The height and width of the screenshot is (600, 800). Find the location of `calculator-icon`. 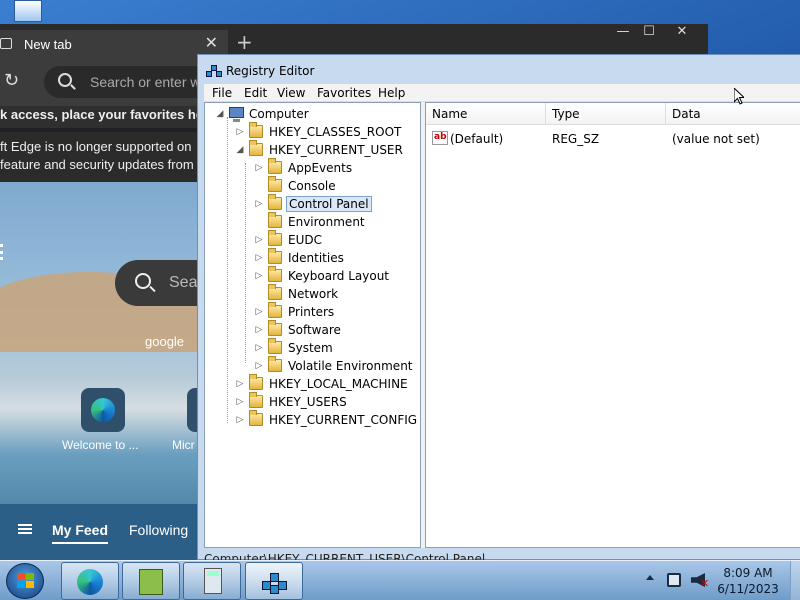

calculator-icon is located at coordinates (213, 581).